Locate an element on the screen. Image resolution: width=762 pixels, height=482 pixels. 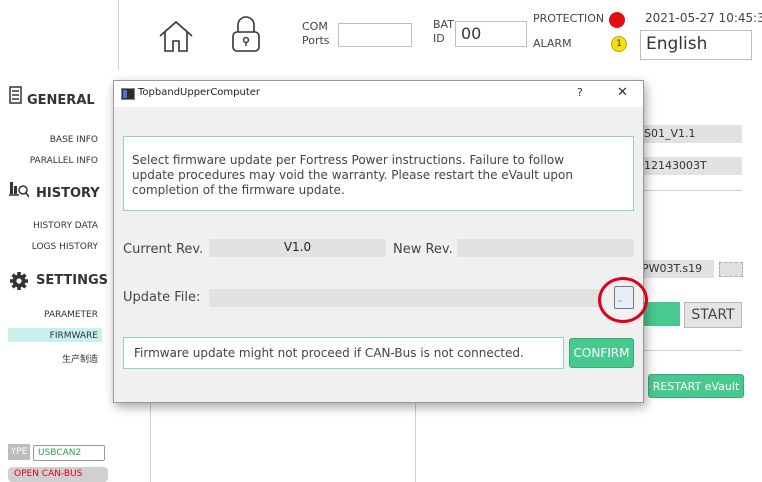
nav-history-data: HISTORY DATA is located at coordinates (49, 226).